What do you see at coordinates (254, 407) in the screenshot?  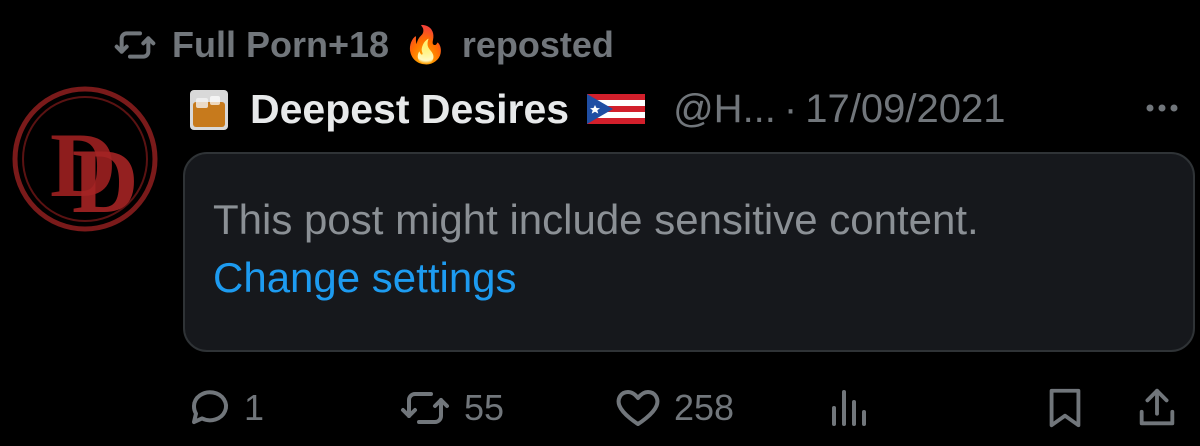 I see `reply-count: 1` at bounding box center [254, 407].